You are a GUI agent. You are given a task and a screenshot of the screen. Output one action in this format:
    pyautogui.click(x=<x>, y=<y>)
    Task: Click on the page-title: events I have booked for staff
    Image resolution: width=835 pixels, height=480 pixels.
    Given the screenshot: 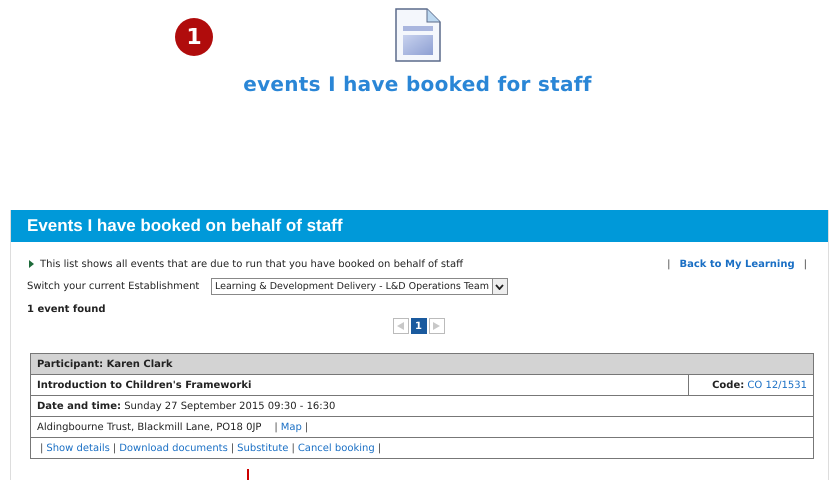 What is the action you would take?
    pyautogui.click(x=417, y=84)
    